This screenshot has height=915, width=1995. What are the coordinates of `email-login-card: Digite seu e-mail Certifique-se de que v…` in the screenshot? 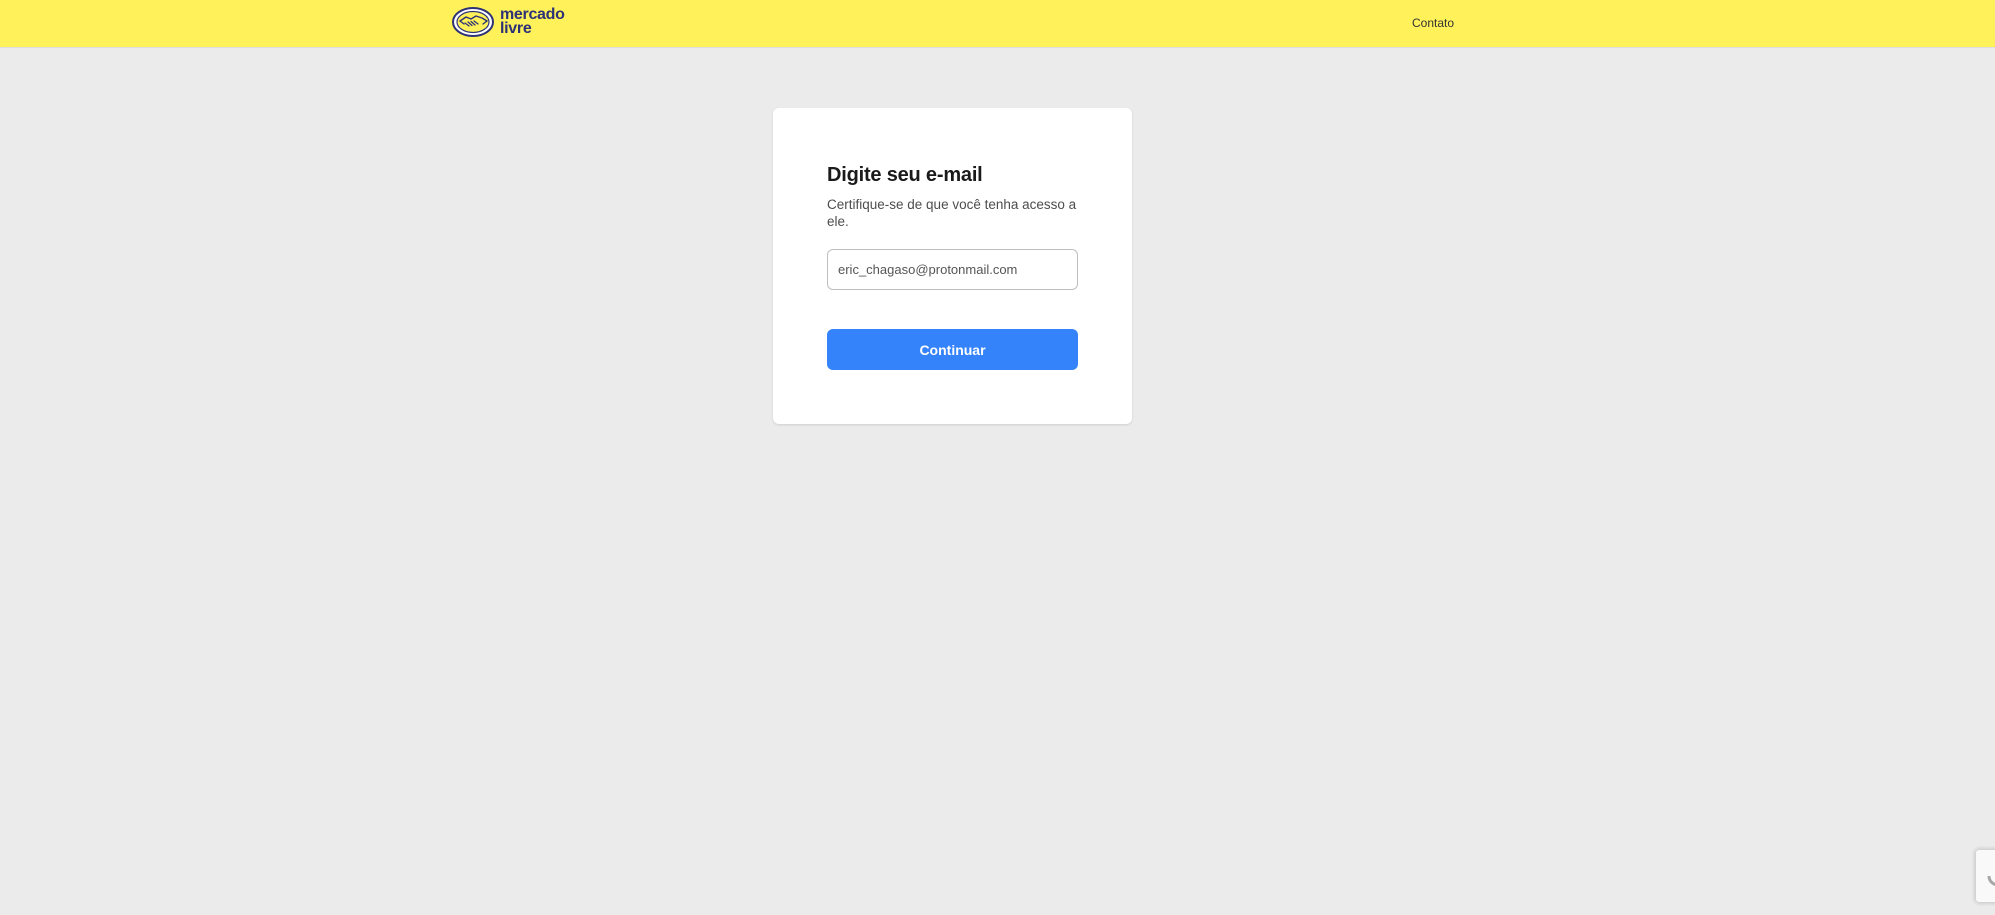 It's located at (952, 266).